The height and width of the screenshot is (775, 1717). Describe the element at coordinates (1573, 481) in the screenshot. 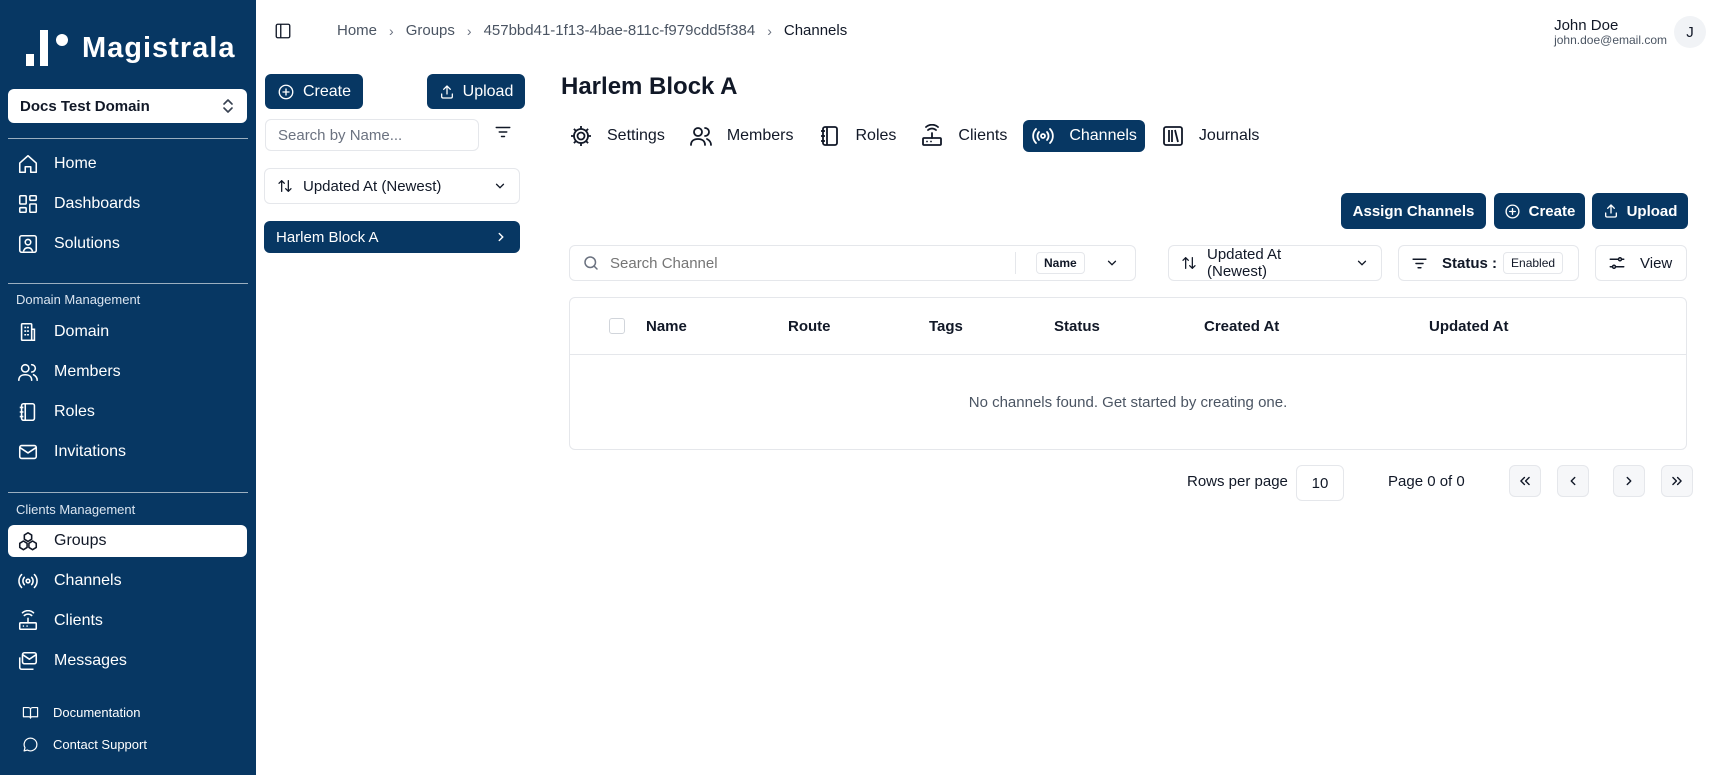

I see `previous-page-button` at that location.